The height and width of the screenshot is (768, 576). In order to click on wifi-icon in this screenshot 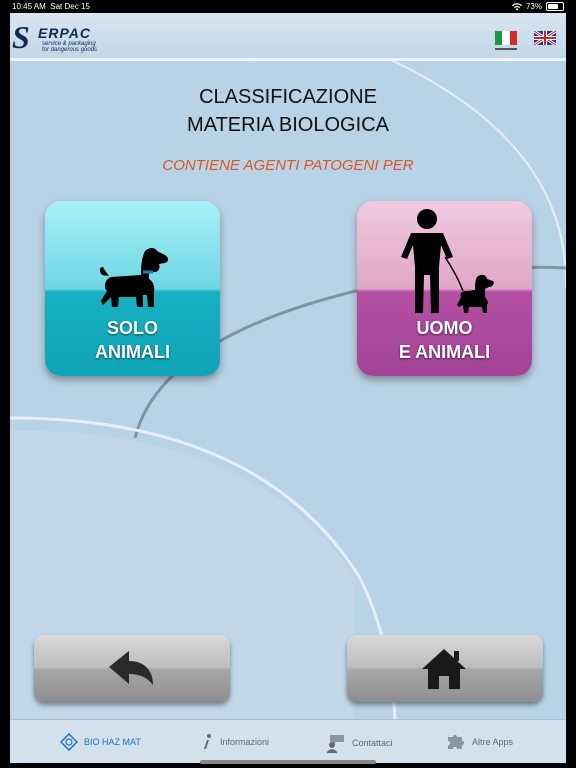, I will do `click(516, 6)`.